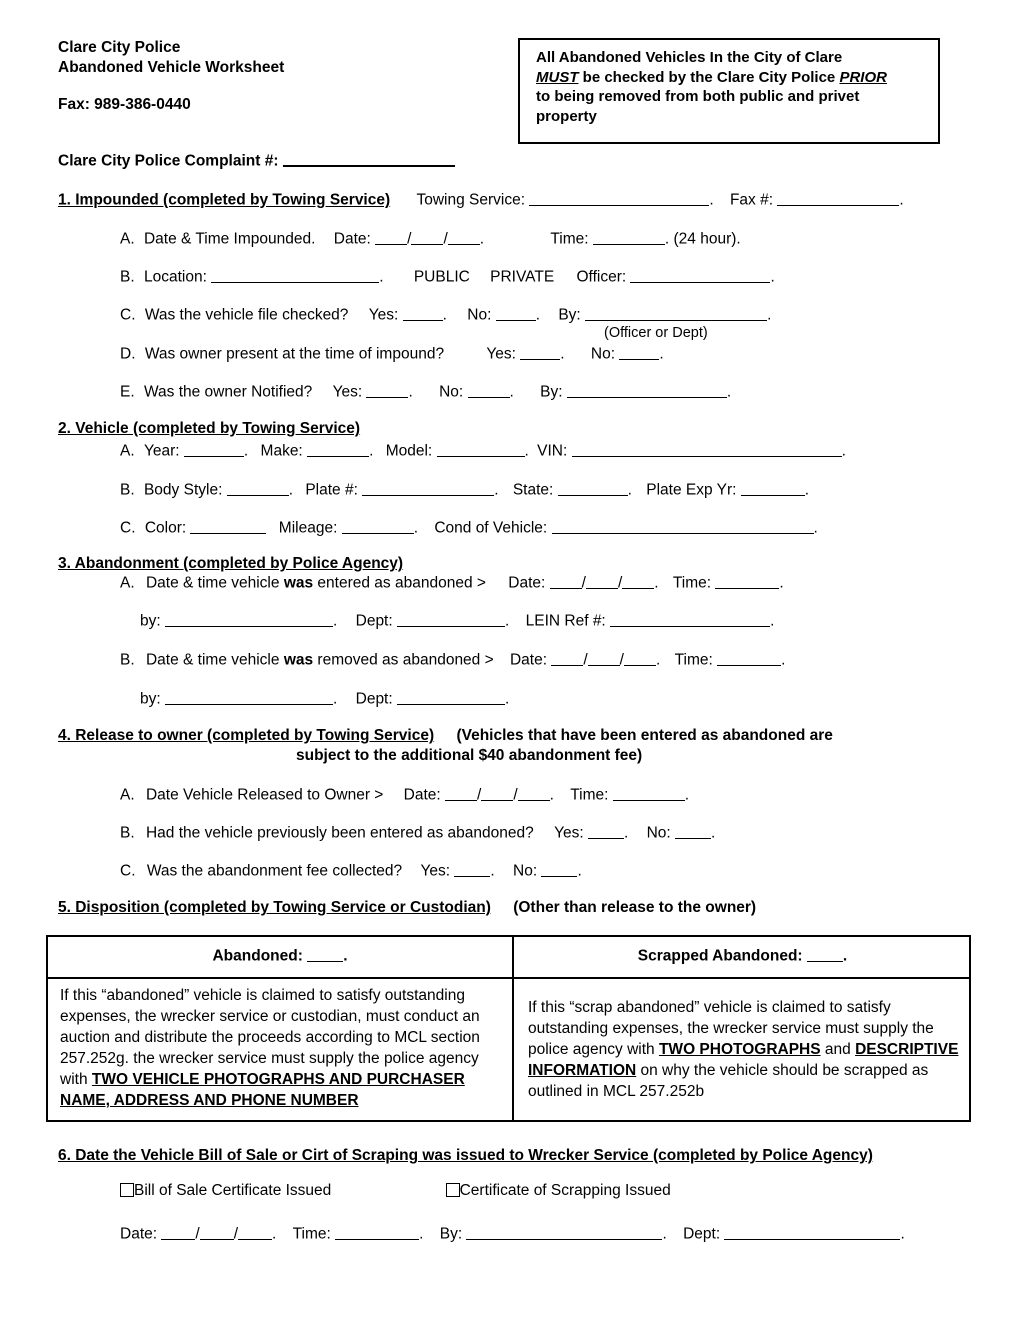 The height and width of the screenshot is (1320, 1020). Describe the element at coordinates (646, 390) in the screenshot. I see `owner-notified-by-input` at that location.